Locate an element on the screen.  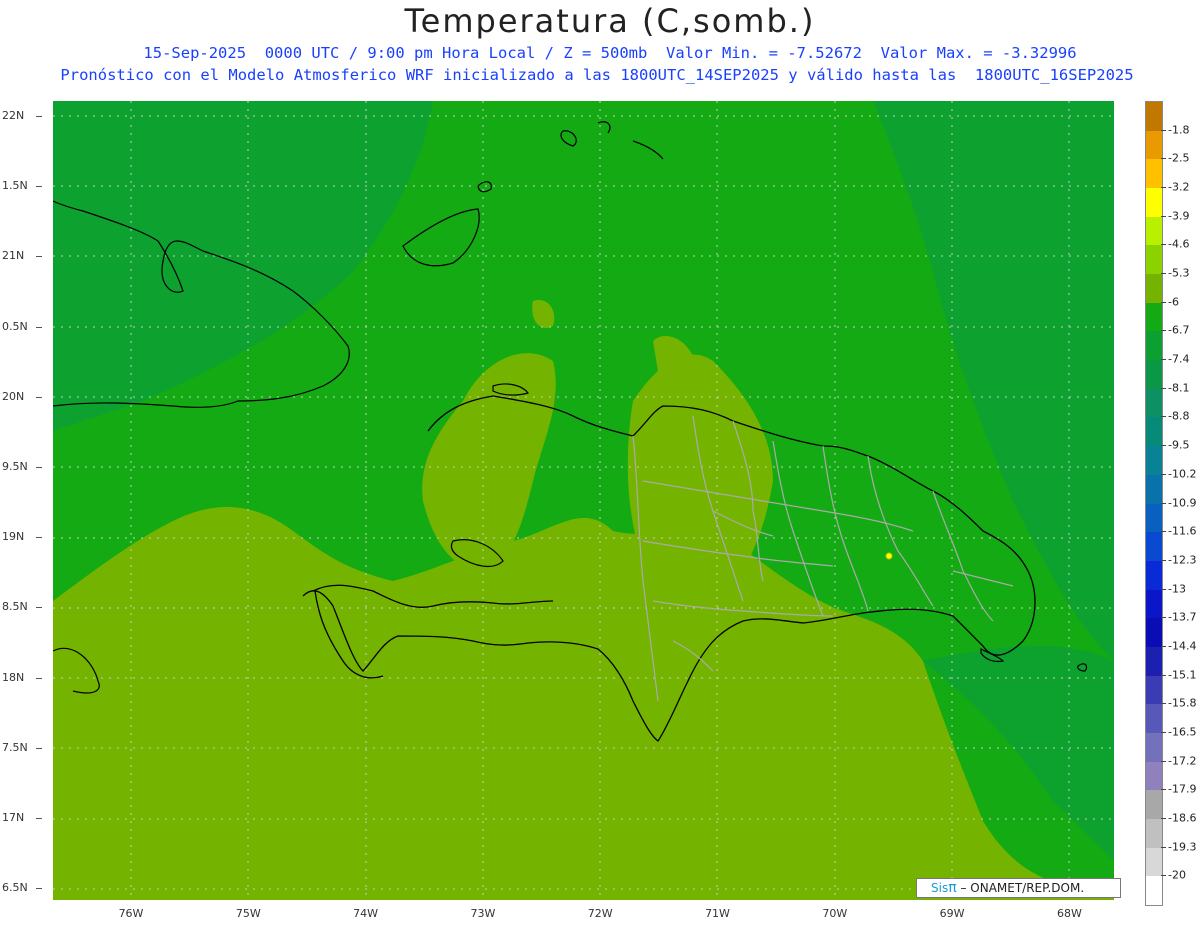
lat-label: 0.5N is located at coordinates (15, 326).